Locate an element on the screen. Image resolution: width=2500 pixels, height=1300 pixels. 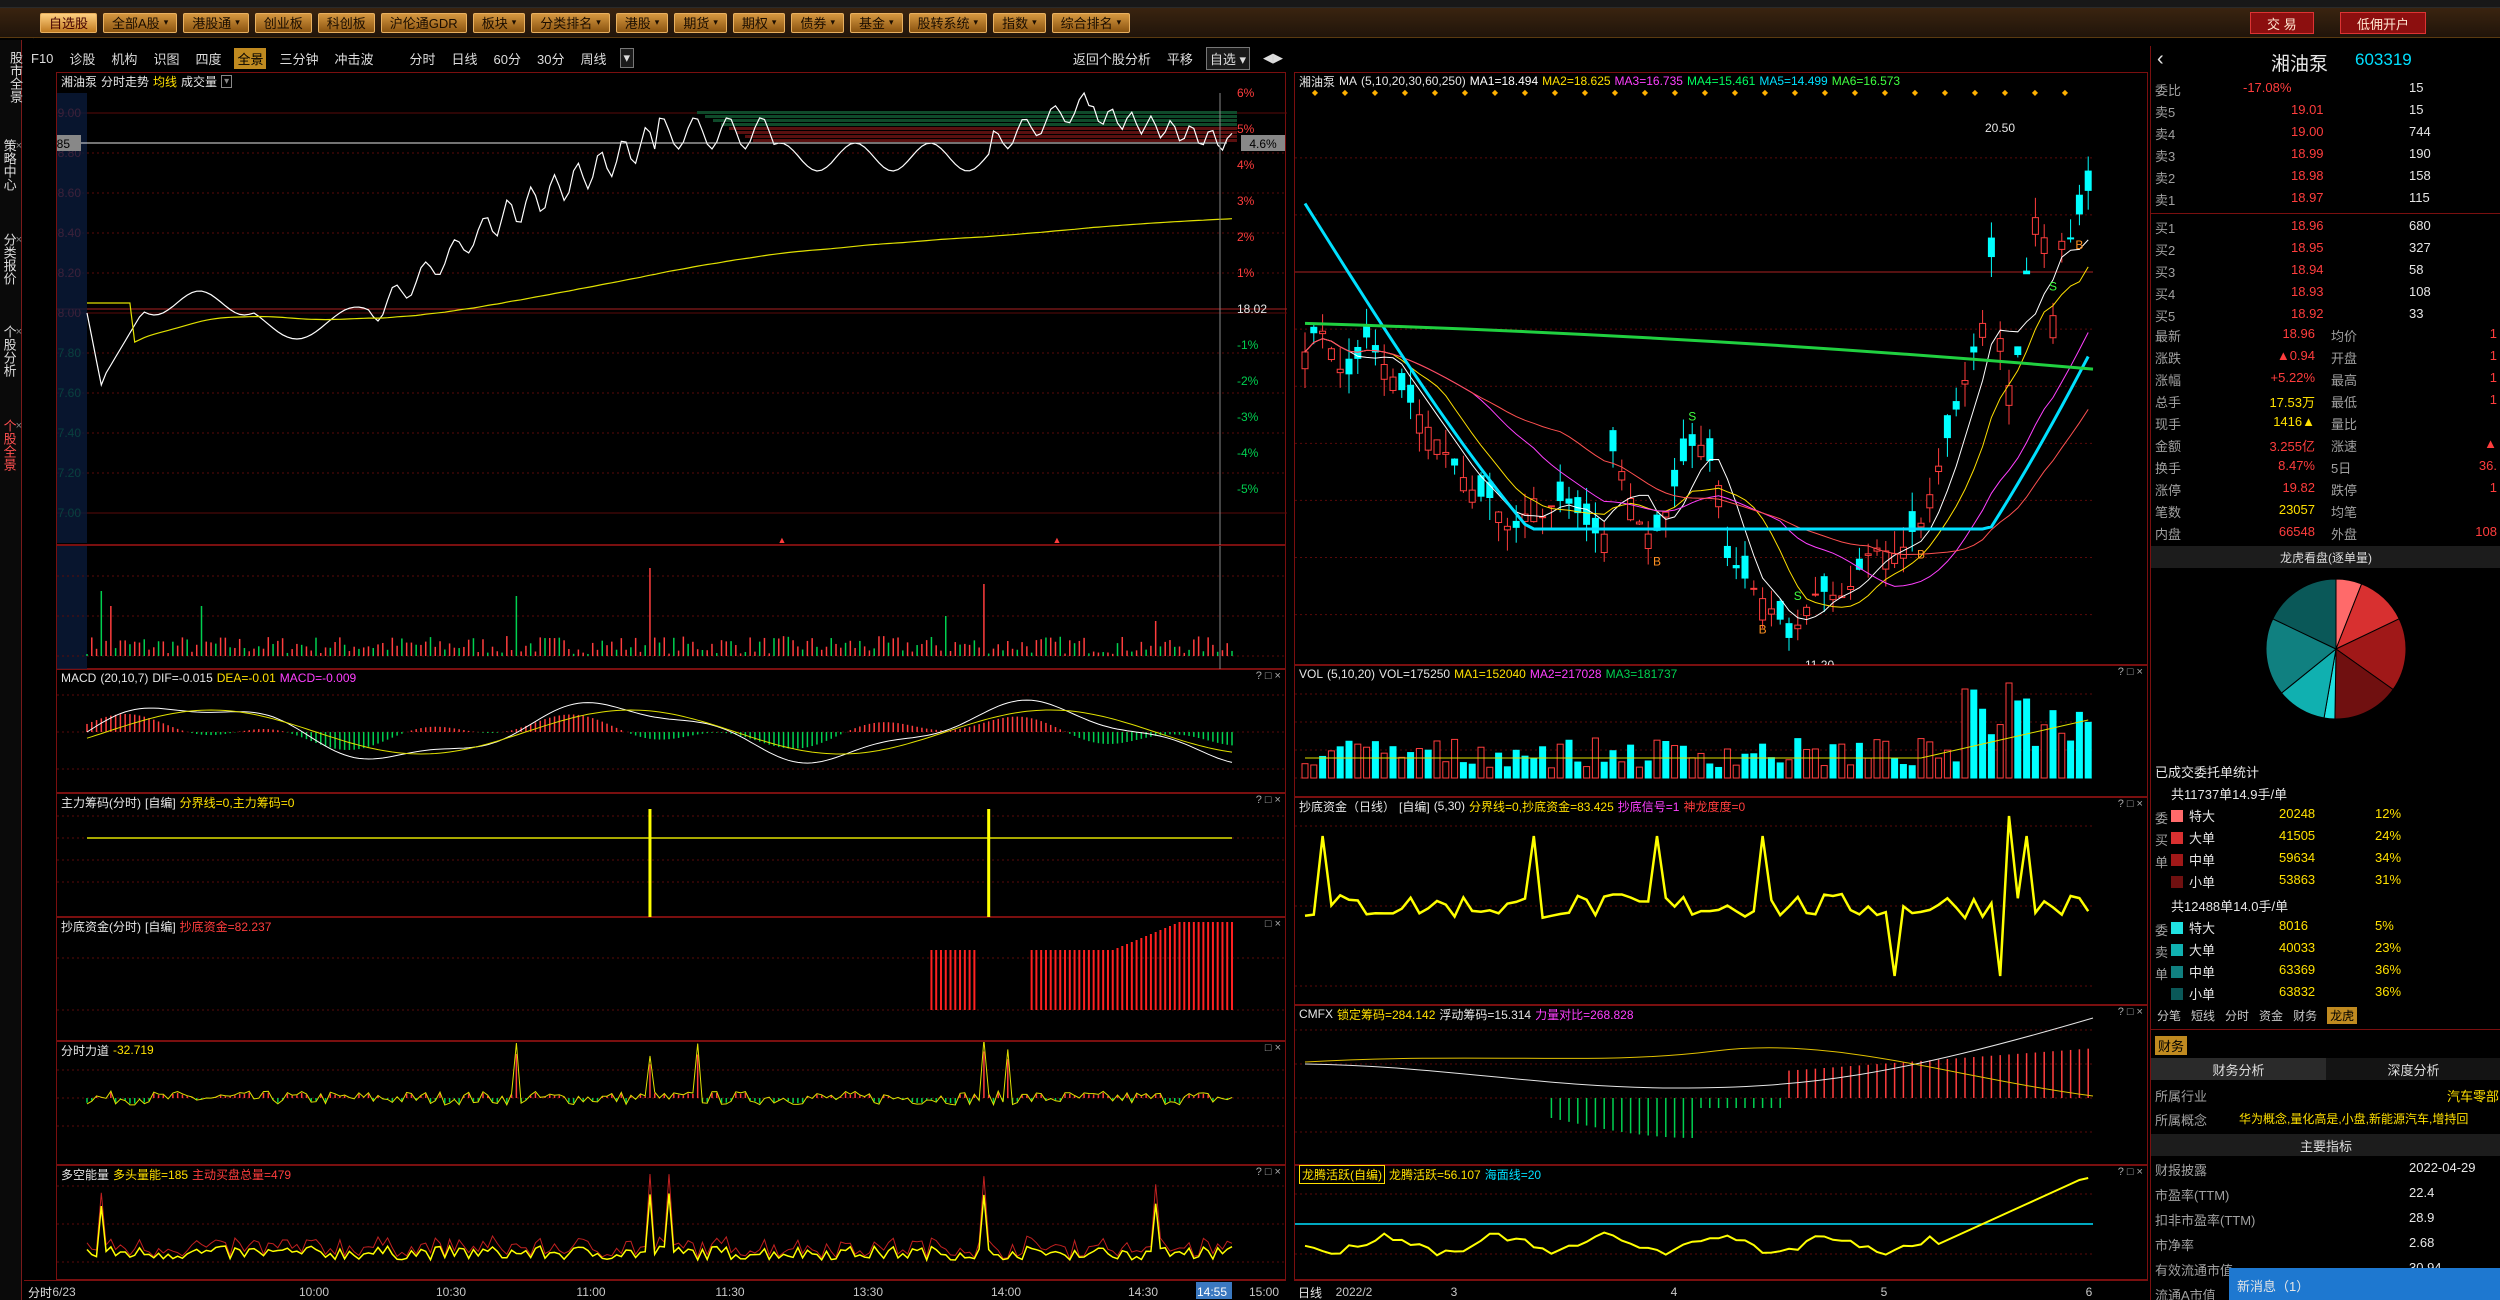
toolbar-item-0: F10 is located at coordinates (42, 58).